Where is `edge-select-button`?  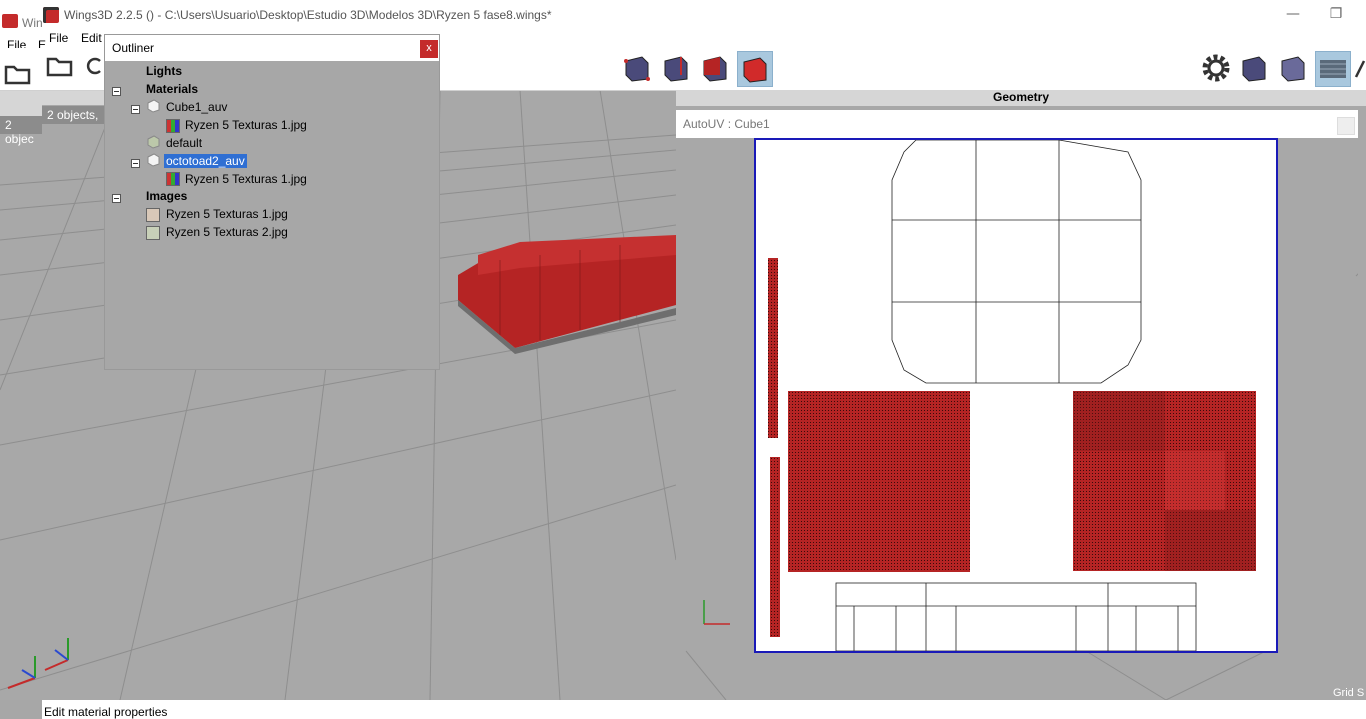 edge-select-button is located at coordinates (676, 68).